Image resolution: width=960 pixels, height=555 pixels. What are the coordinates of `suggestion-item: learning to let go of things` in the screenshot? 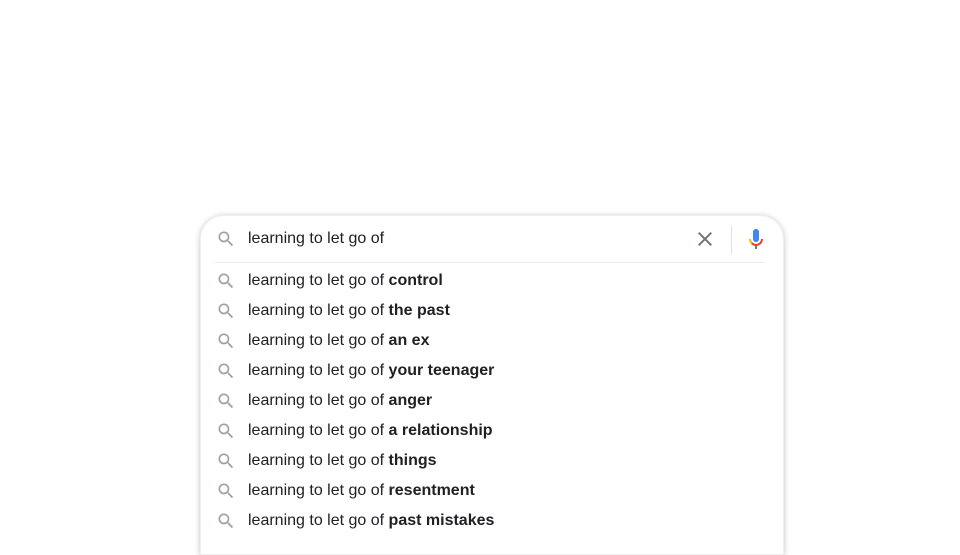 It's located at (493, 461).